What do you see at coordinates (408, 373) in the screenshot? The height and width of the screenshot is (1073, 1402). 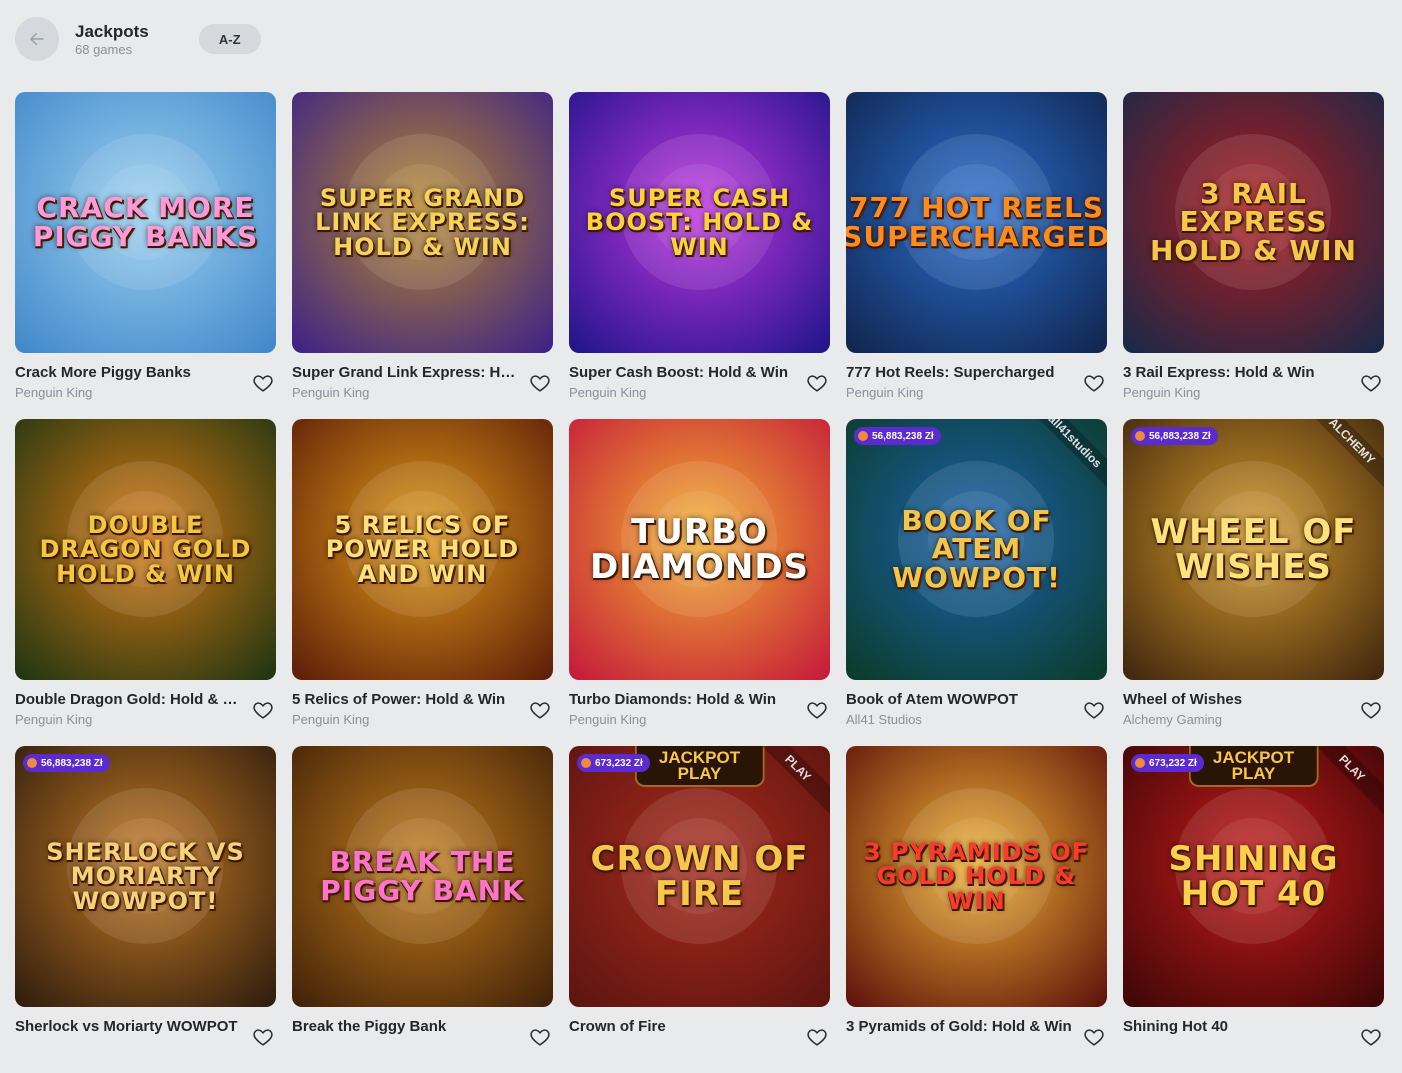 I see `game-title: Super Grand Link Express: Hold & Win` at bounding box center [408, 373].